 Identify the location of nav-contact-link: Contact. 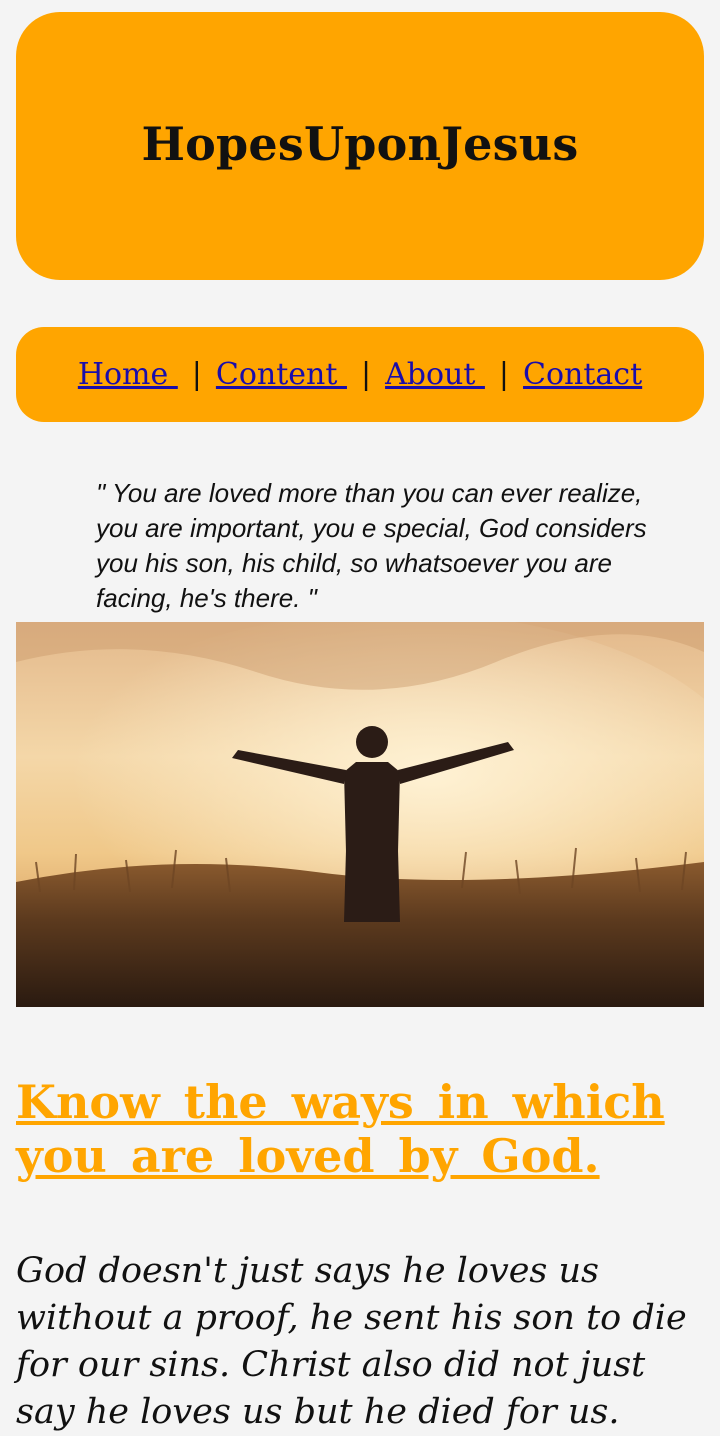
(582, 374).